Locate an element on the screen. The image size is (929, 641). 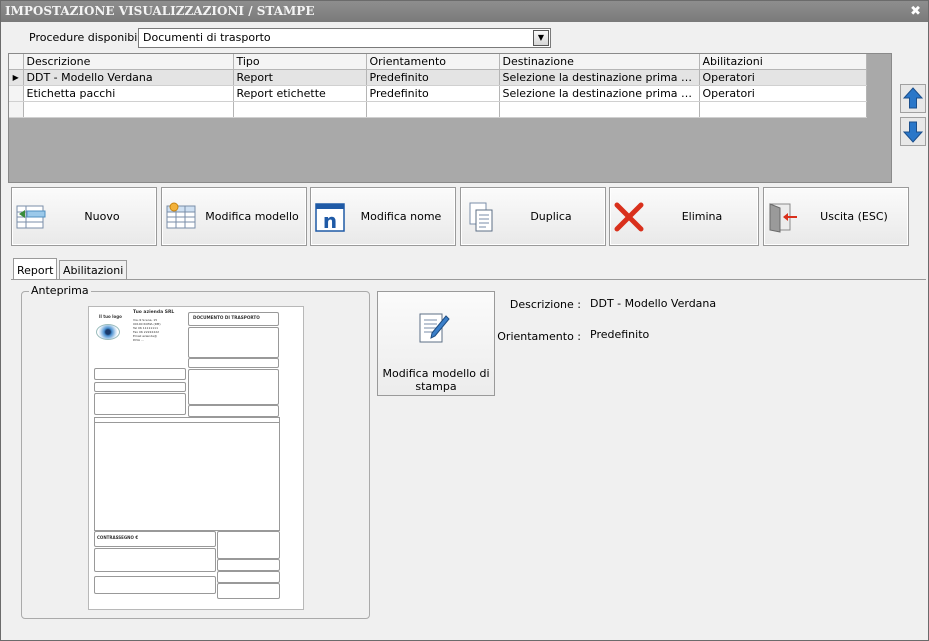
arrow-down-icon is located at coordinates (913, 132).